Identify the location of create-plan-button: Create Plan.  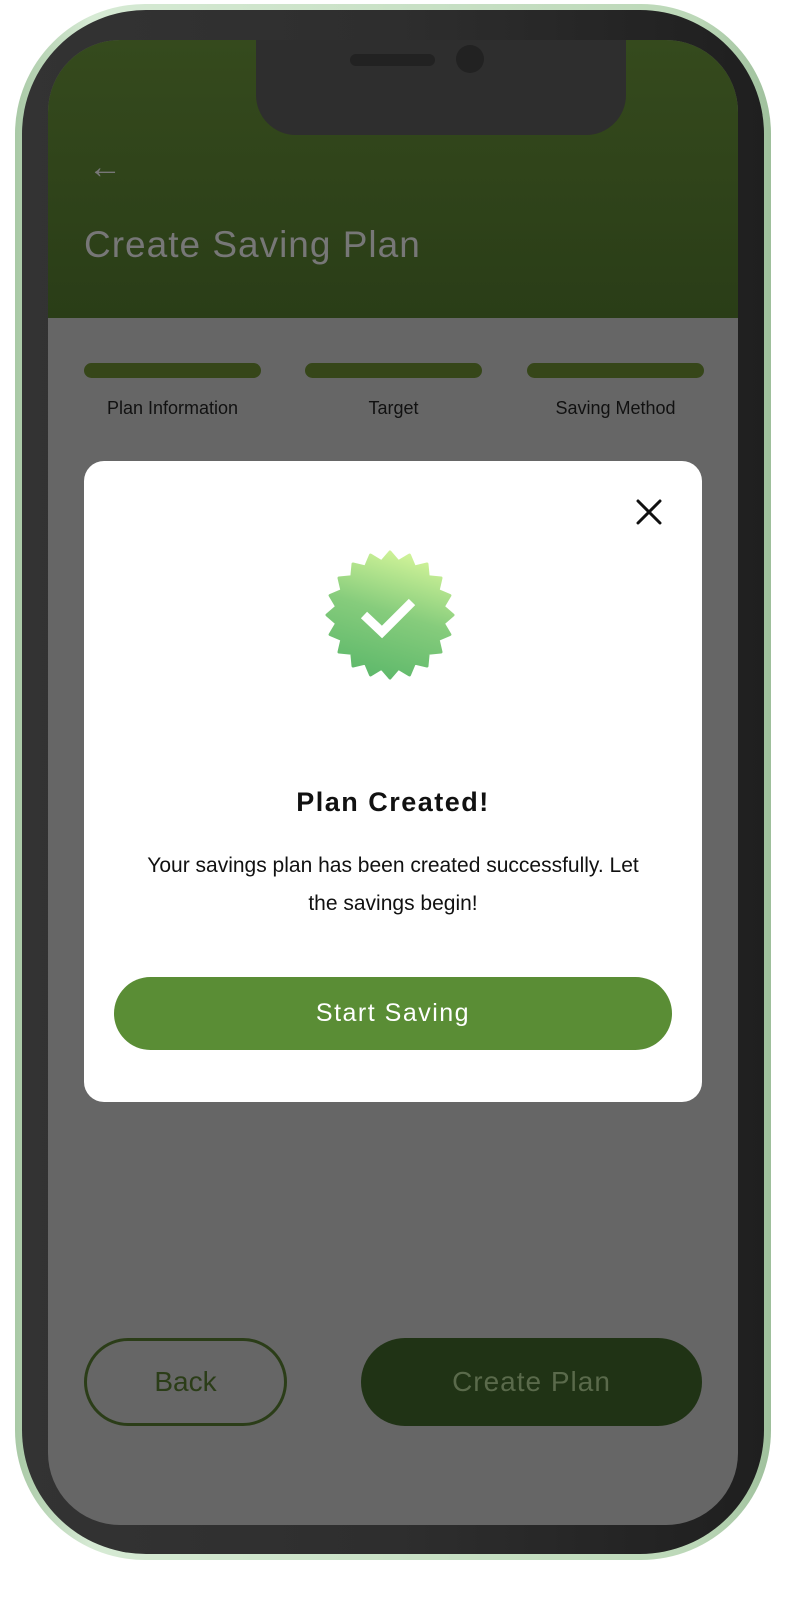
(531, 1382).